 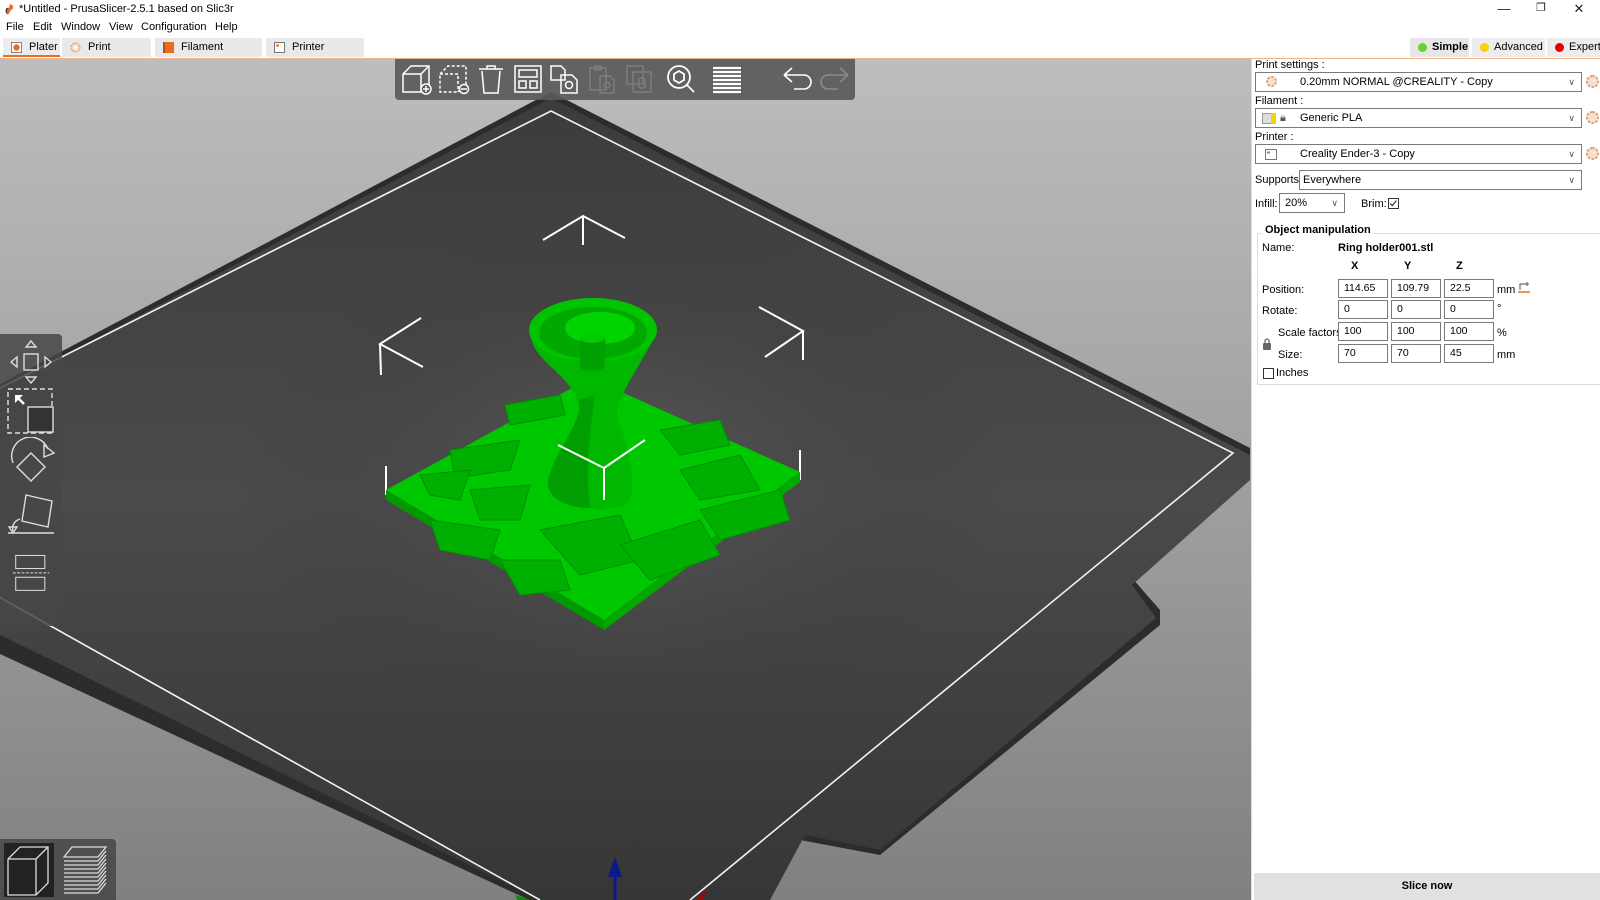 What do you see at coordinates (1439, 47) in the screenshot?
I see `mode-simple: Simple` at bounding box center [1439, 47].